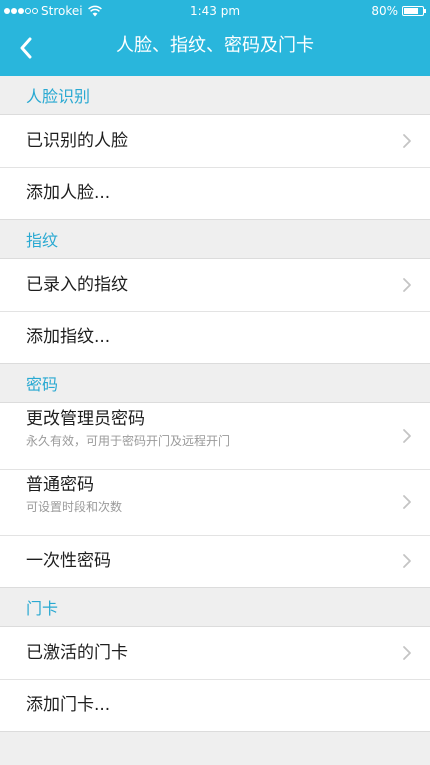 This screenshot has width=430, height=765. What do you see at coordinates (68, 561) in the screenshot?
I see `list-item-label: 一次性密码` at bounding box center [68, 561].